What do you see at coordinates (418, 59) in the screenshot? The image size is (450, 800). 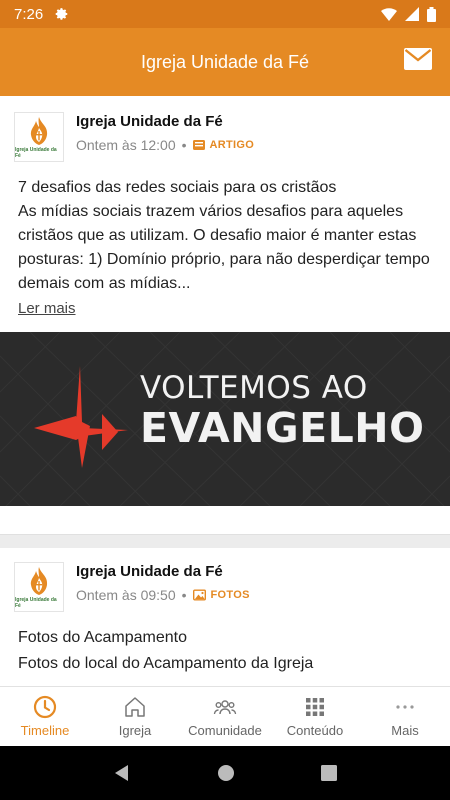 I see `mail-icon` at bounding box center [418, 59].